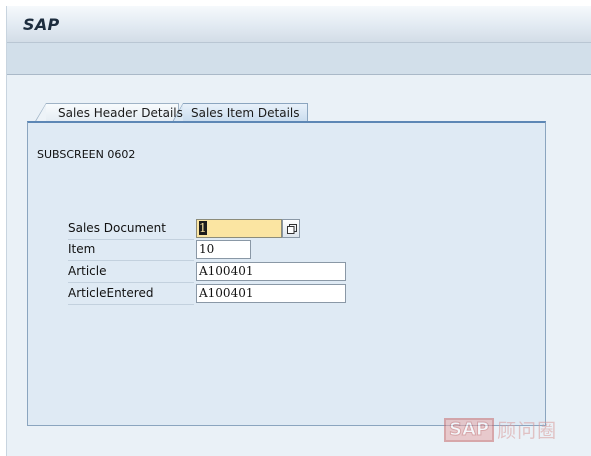 The height and width of the screenshot is (456, 591). I want to click on tab-sales-header-details: Sales Header Details, so click(108, 113).